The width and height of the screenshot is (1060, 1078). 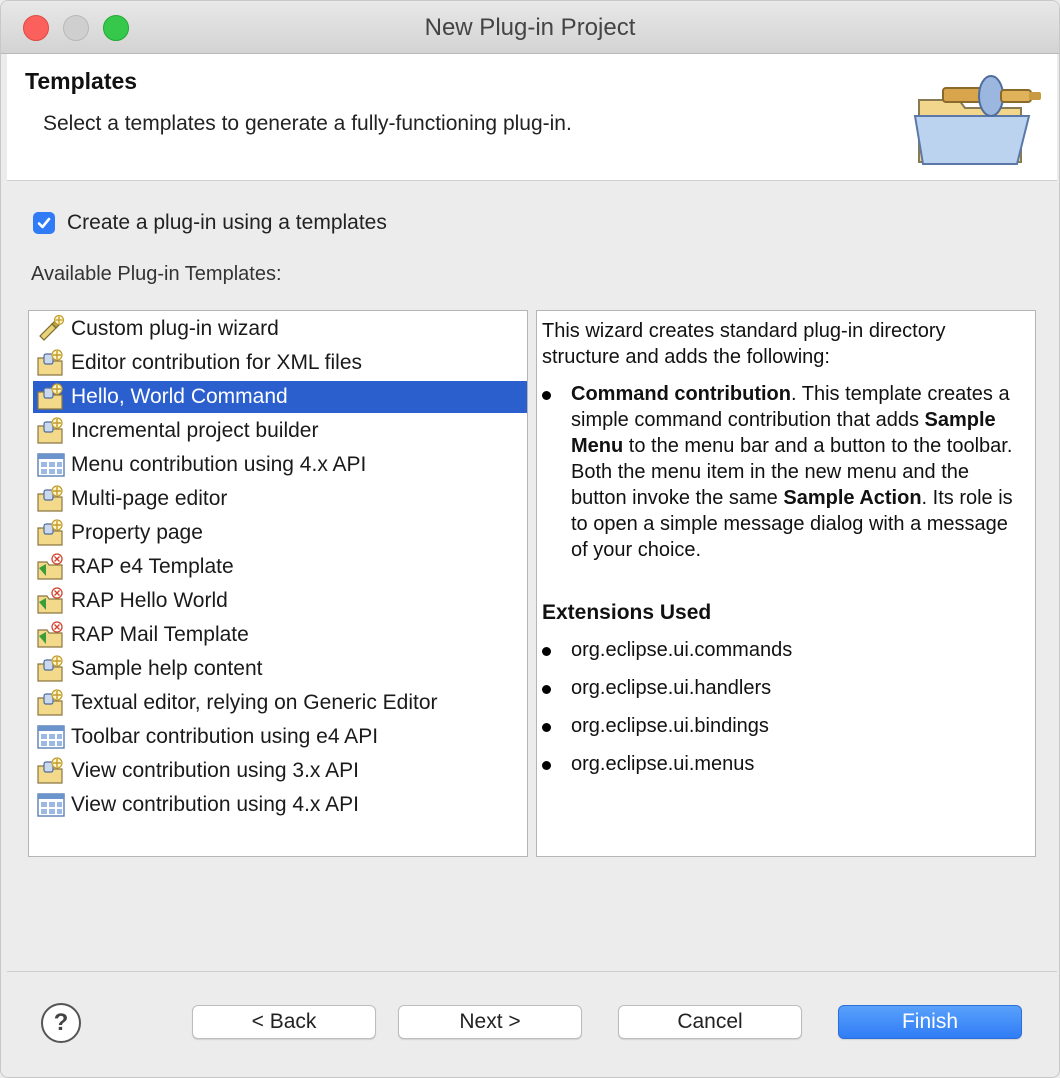 I want to click on extension-item: org.eclipse.ui.bindings, so click(x=670, y=726).